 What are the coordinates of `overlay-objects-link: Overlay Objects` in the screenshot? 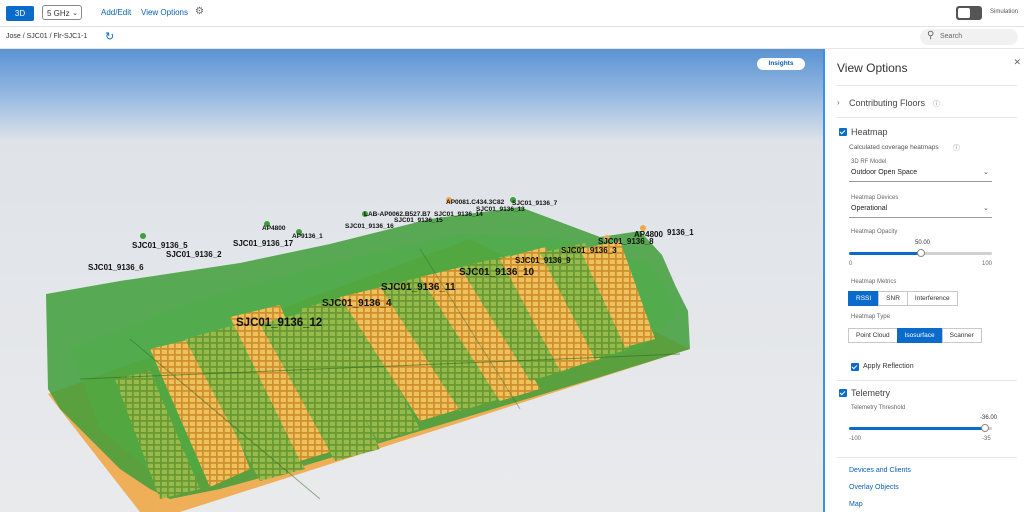 It's located at (874, 487).